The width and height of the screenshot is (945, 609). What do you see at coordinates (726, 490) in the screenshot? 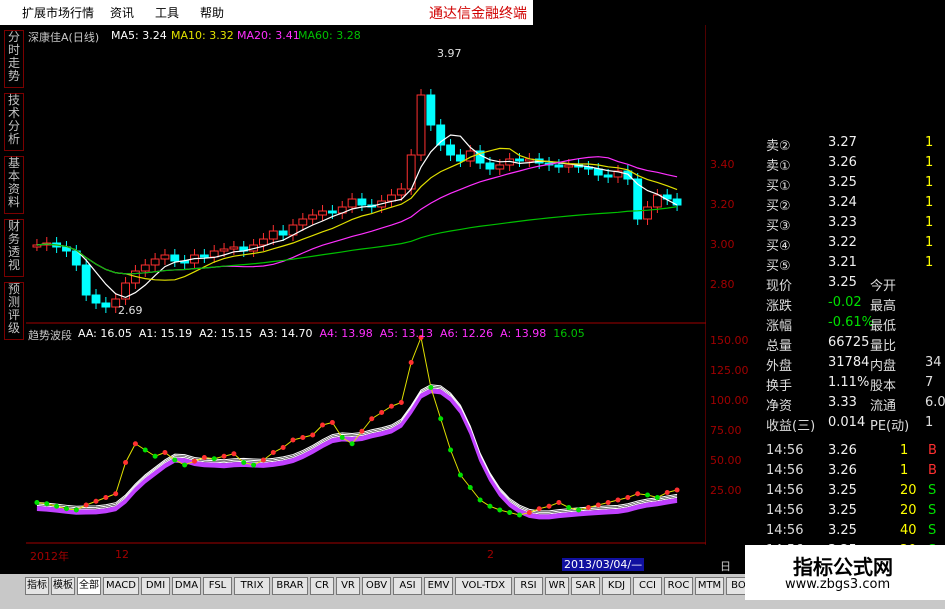
I see `sub-tick-25: 25.00` at bounding box center [726, 490].